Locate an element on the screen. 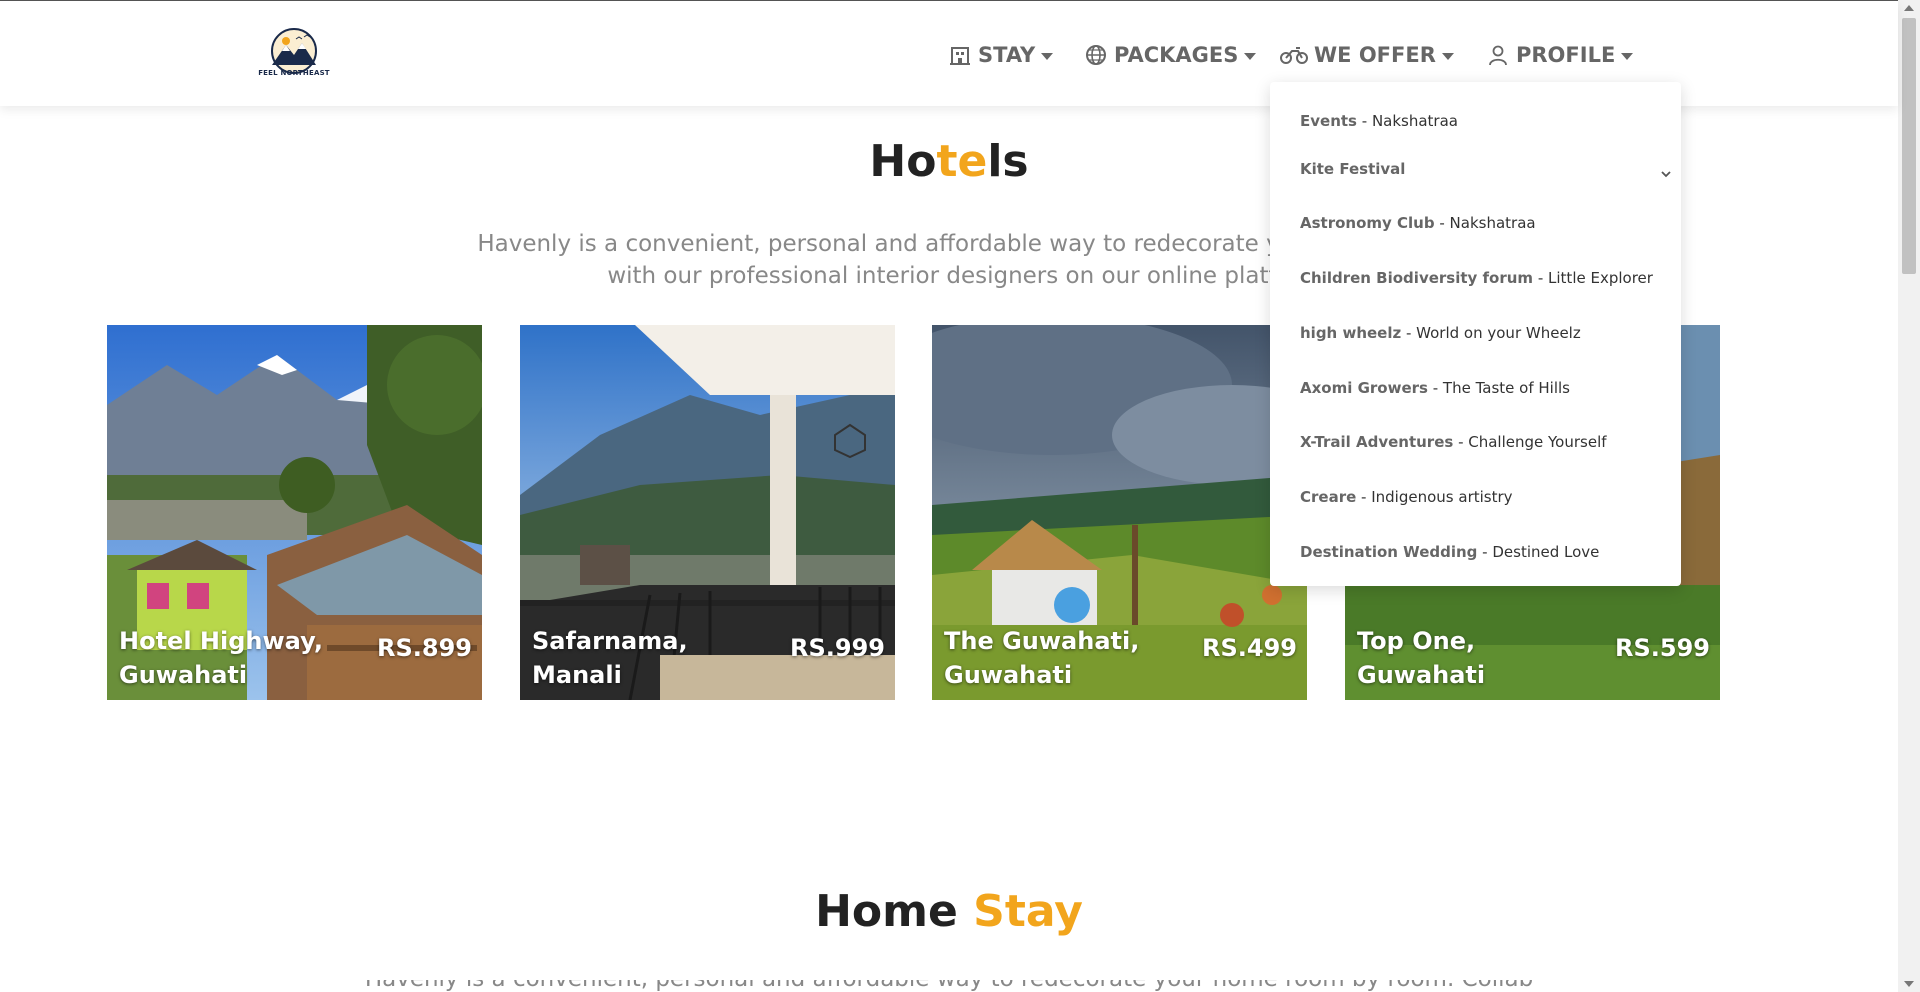 The width and height of the screenshot is (1920, 992). motorbike-icon is located at coordinates (1294, 55).